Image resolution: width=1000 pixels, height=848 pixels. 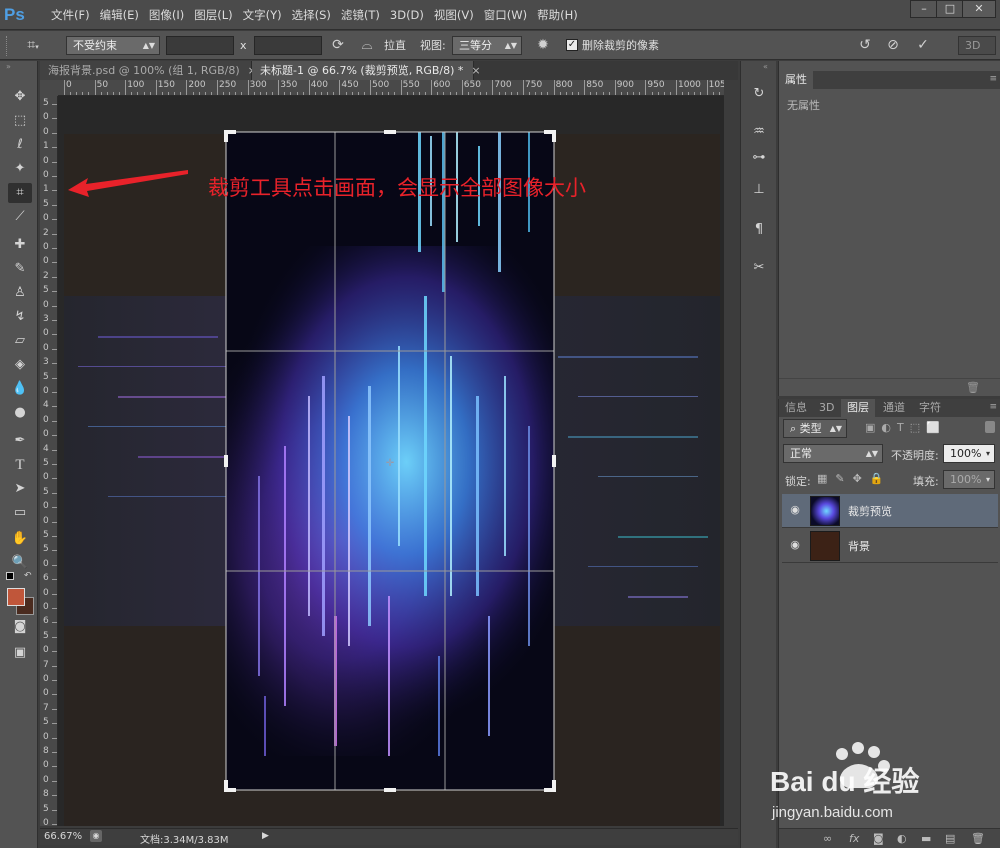 What do you see at coordinates (20, 539) in the screenshot?
I see `hand-tool-icon: ✋` at bounding box center [20, 539].